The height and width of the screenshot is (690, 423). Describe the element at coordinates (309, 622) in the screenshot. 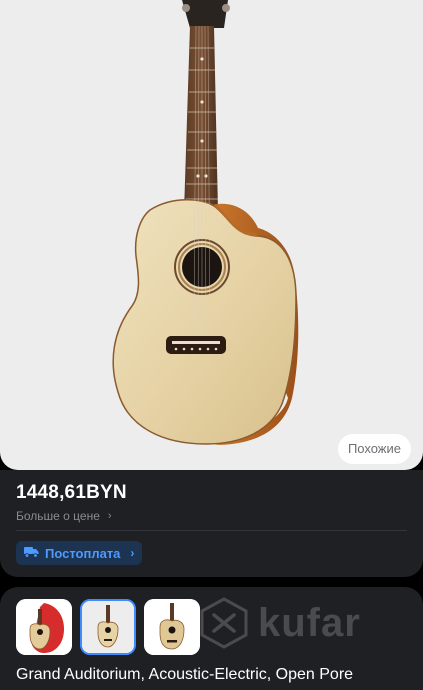

I see `kufar-watermark-text: kufar` at that location.